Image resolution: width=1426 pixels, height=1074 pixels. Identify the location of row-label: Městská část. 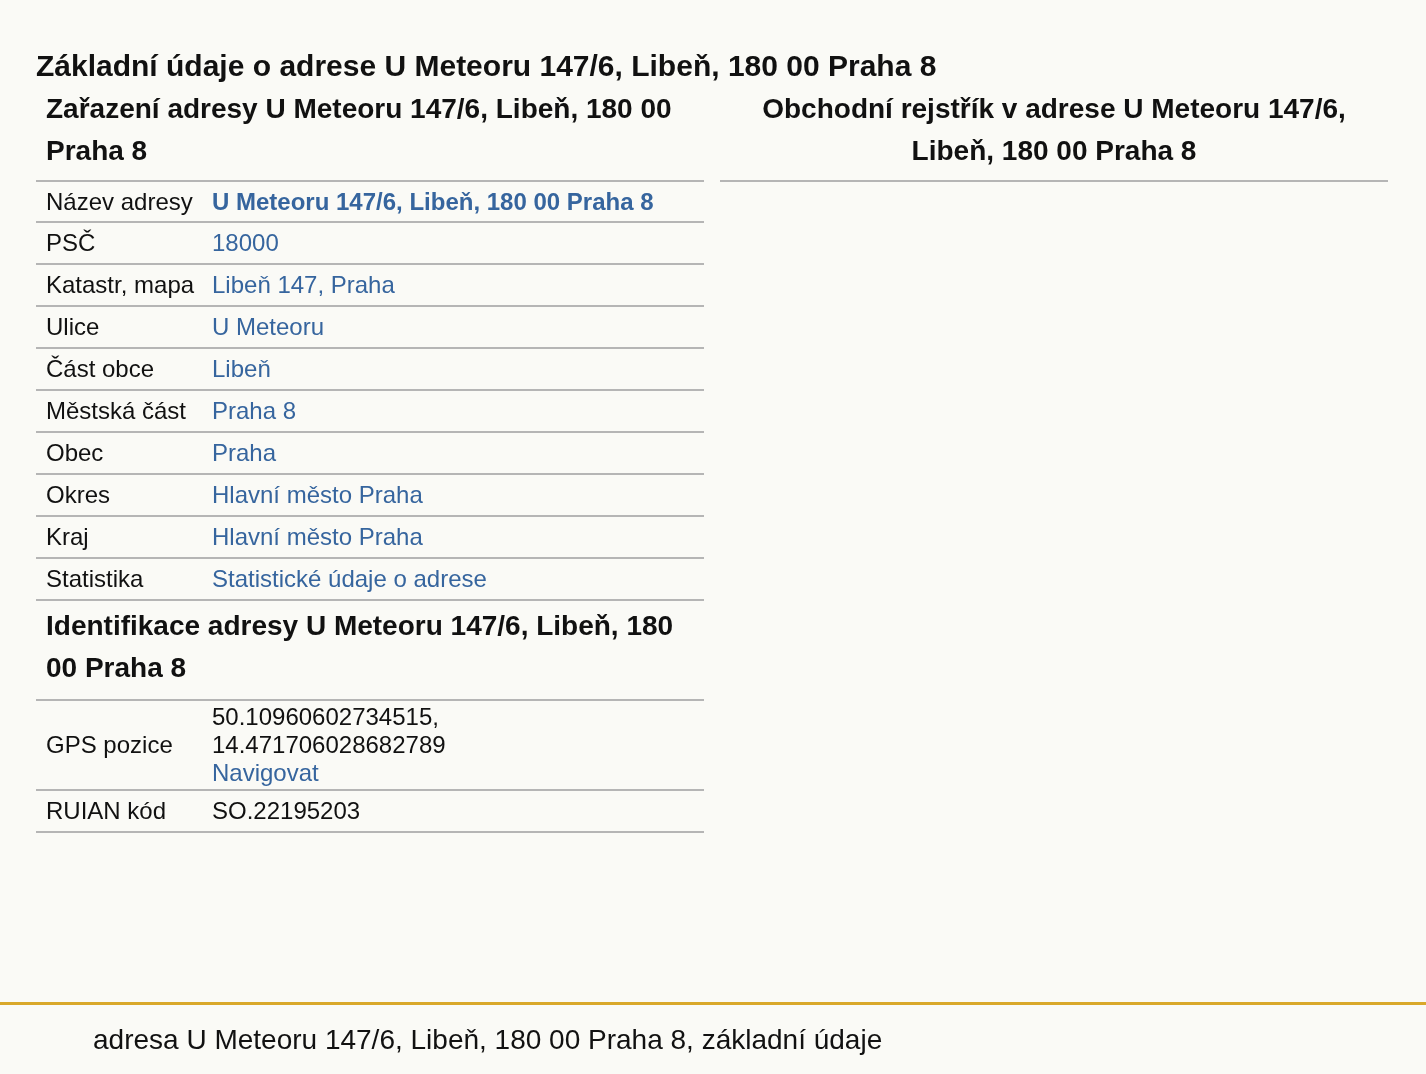
(116, 411).